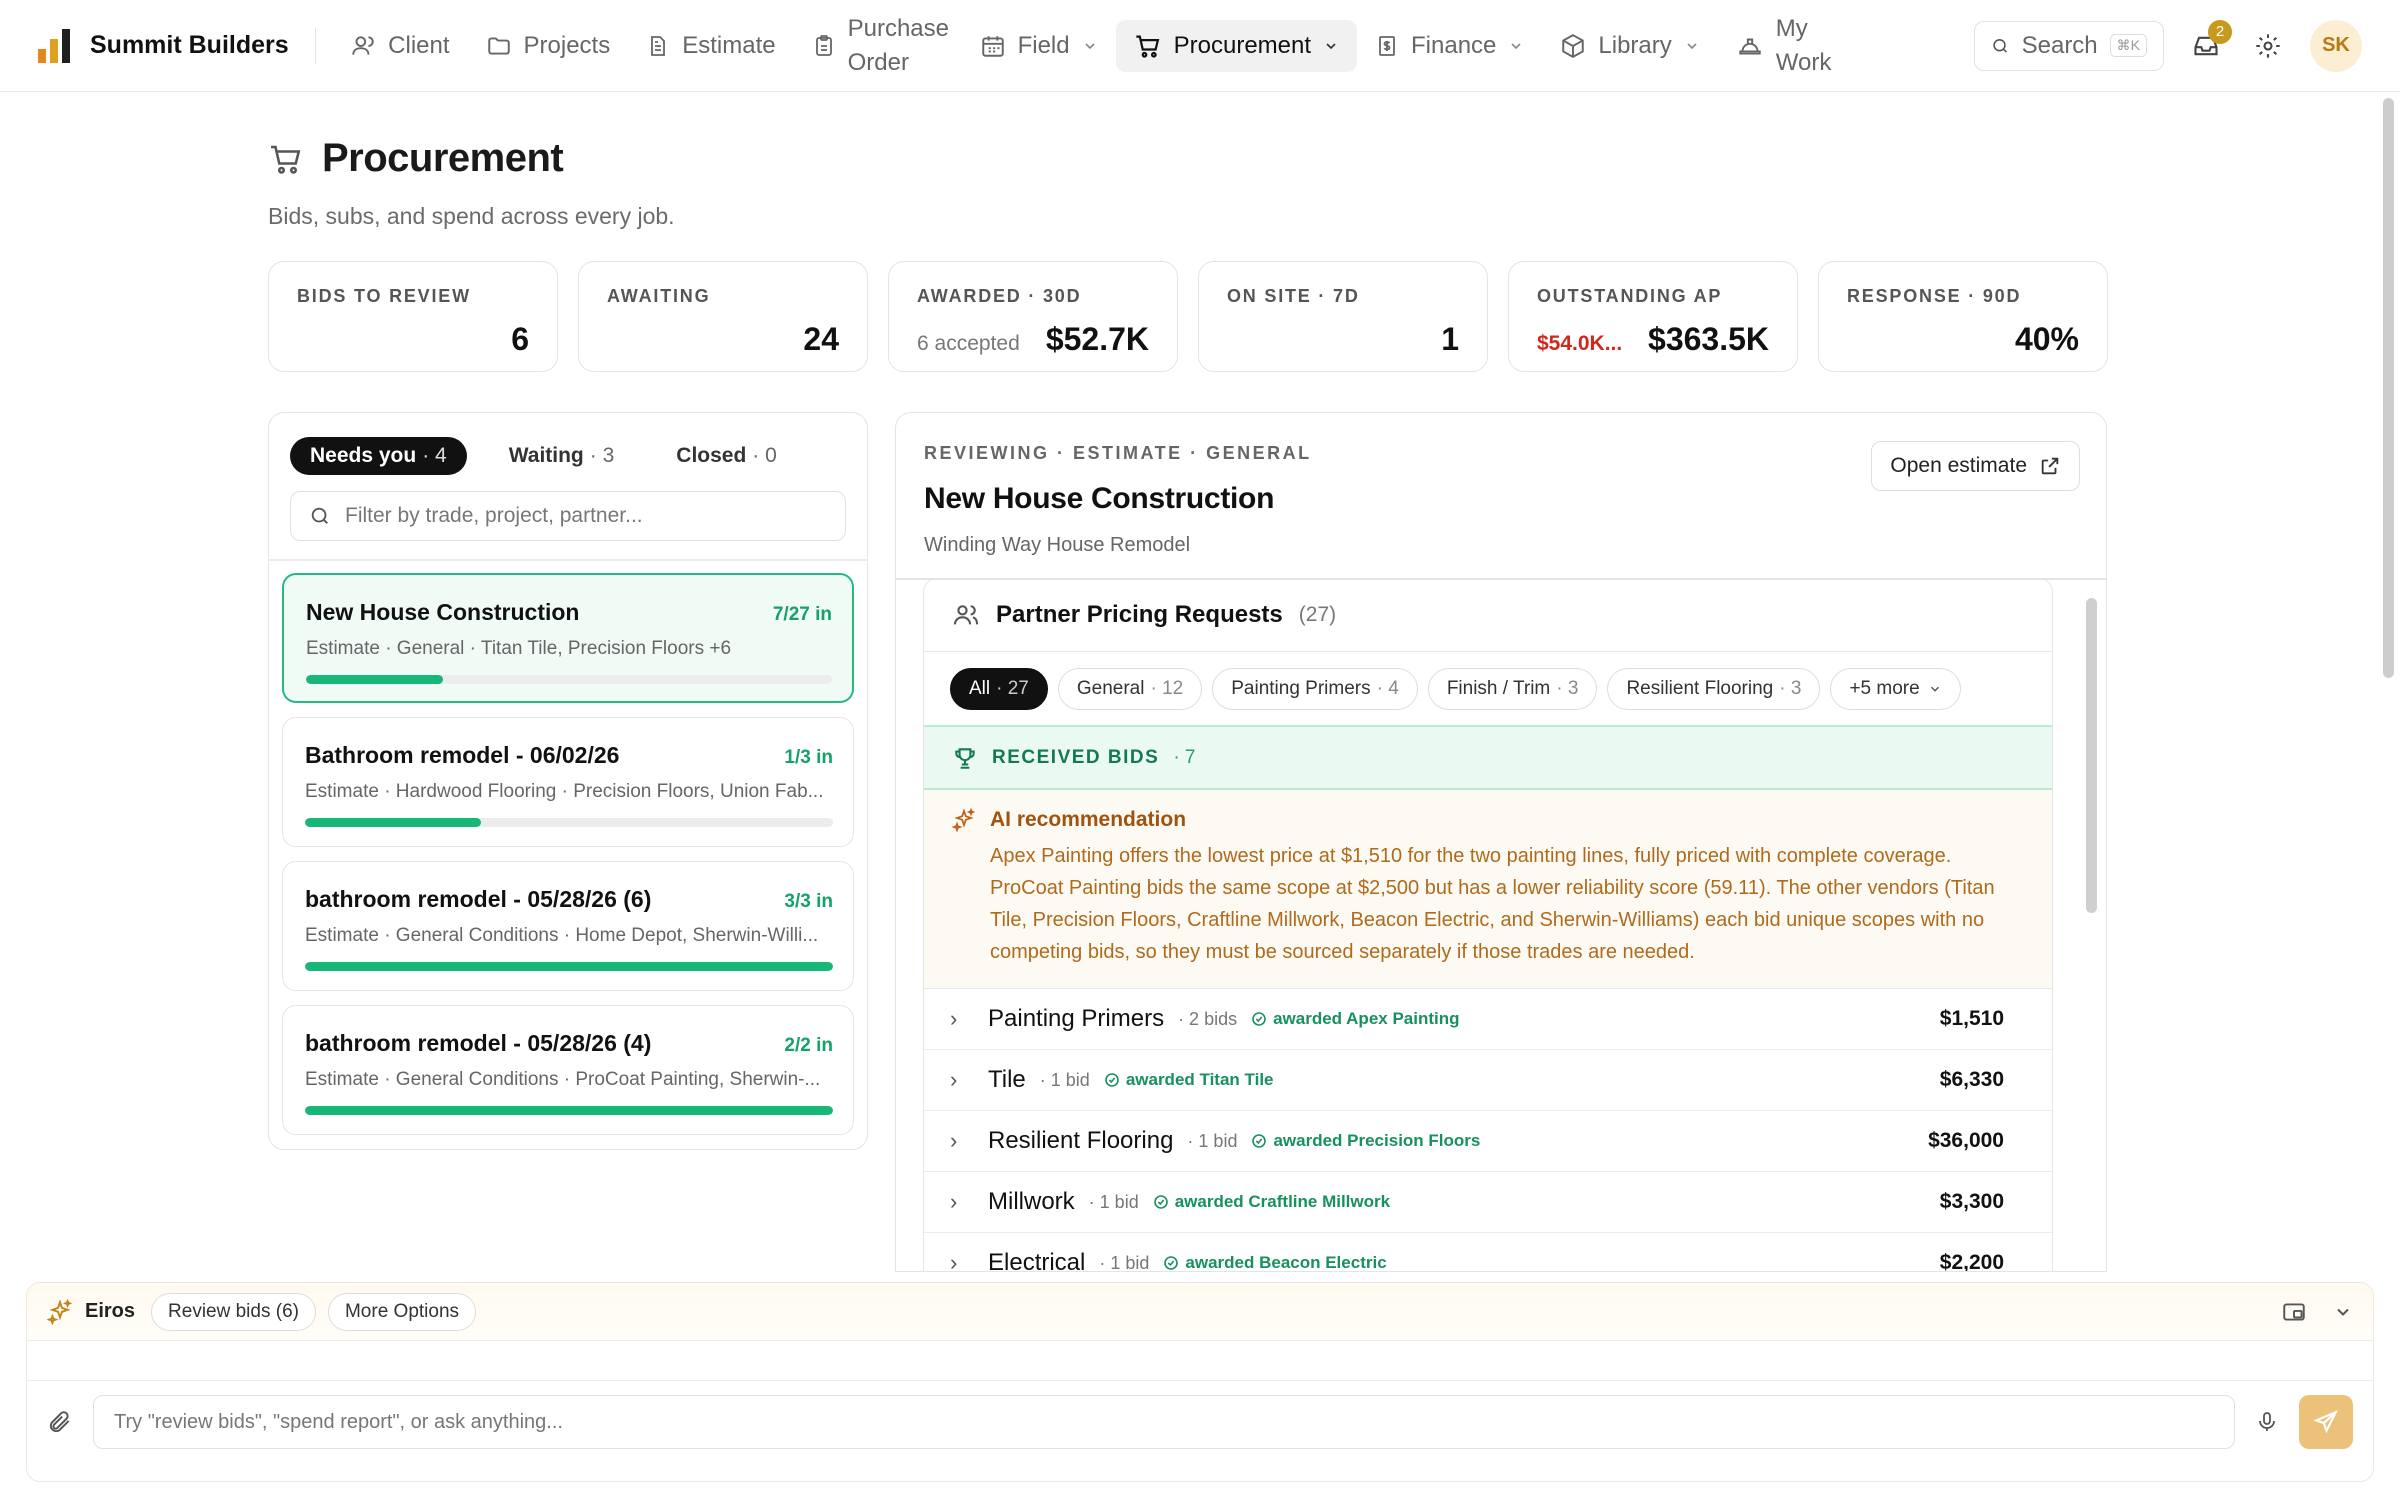 This screenshot has height=1500, width=2400. Describe the element at coordinates (723, 316) in the screenshot. I see `kpi-awaiting: AWAITING 24` at that location.